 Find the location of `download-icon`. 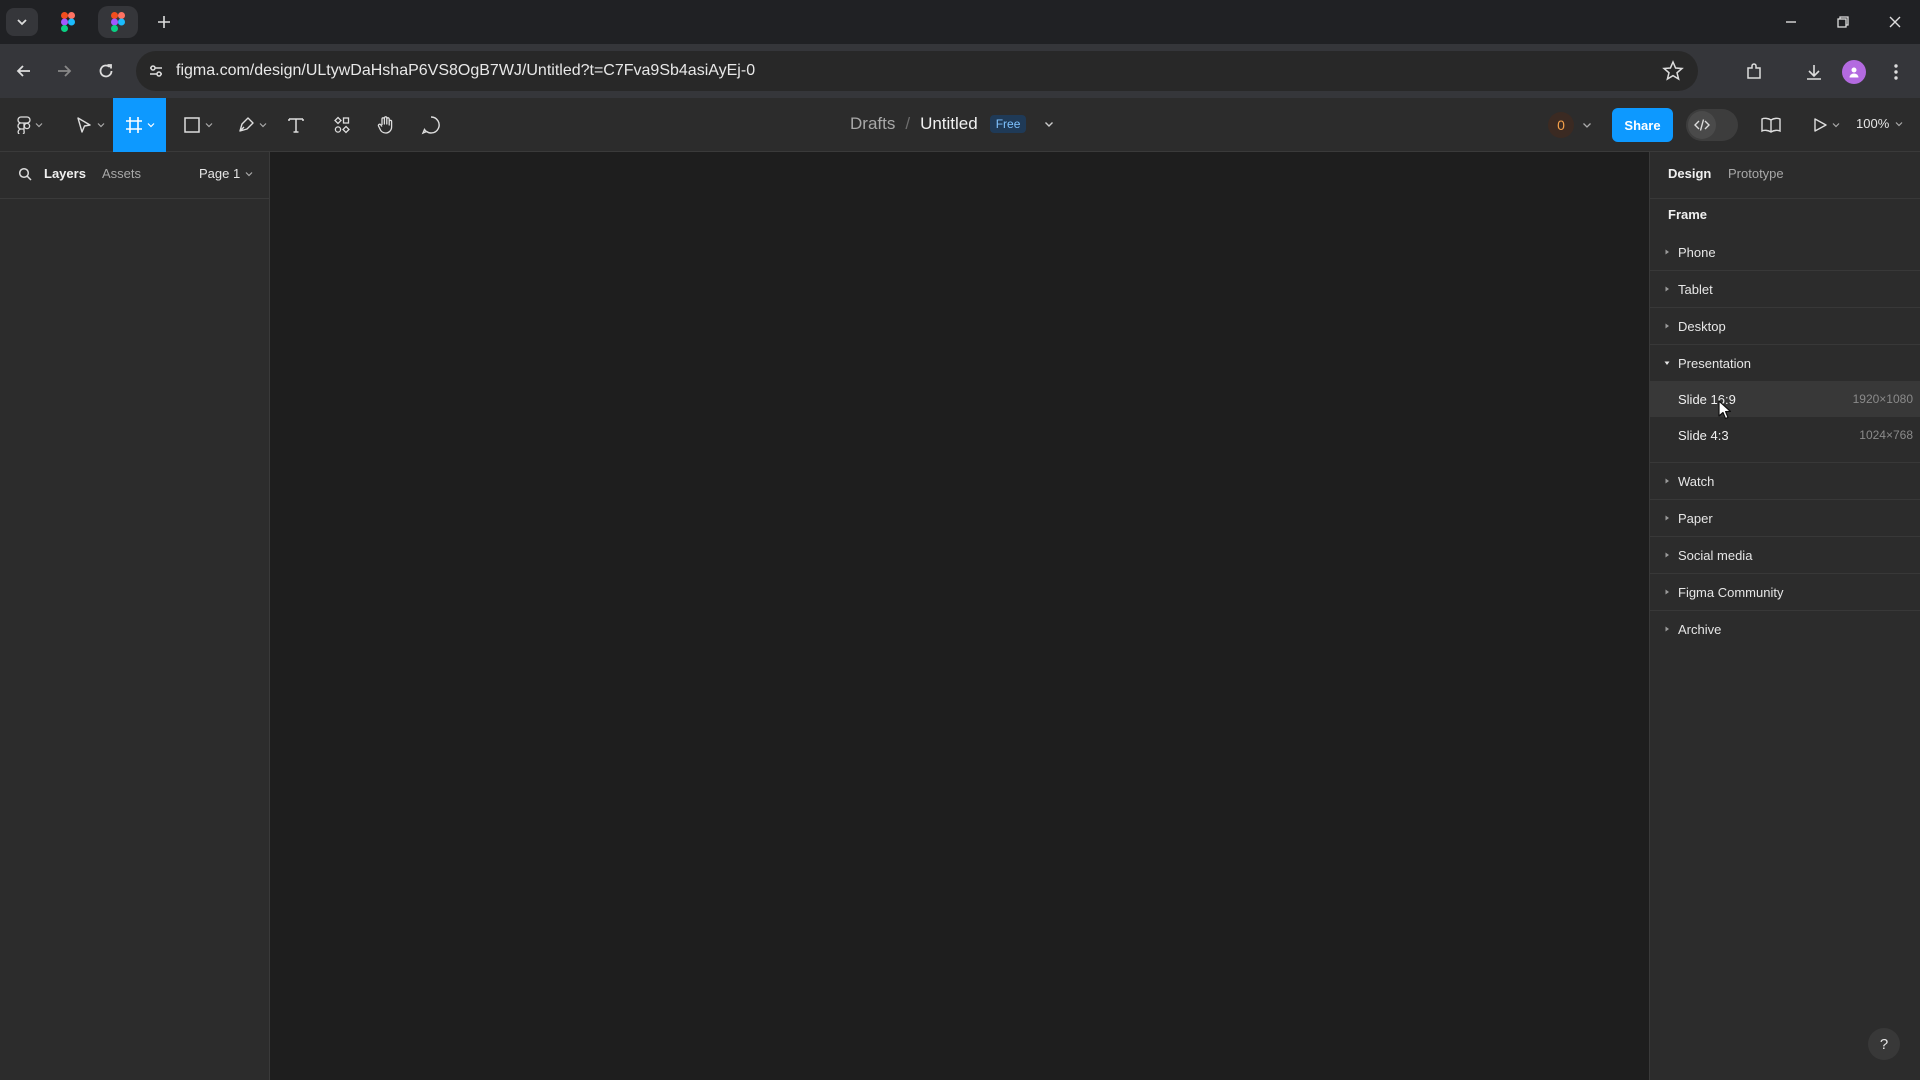

download-icon is located at coordinates (1814, 72).